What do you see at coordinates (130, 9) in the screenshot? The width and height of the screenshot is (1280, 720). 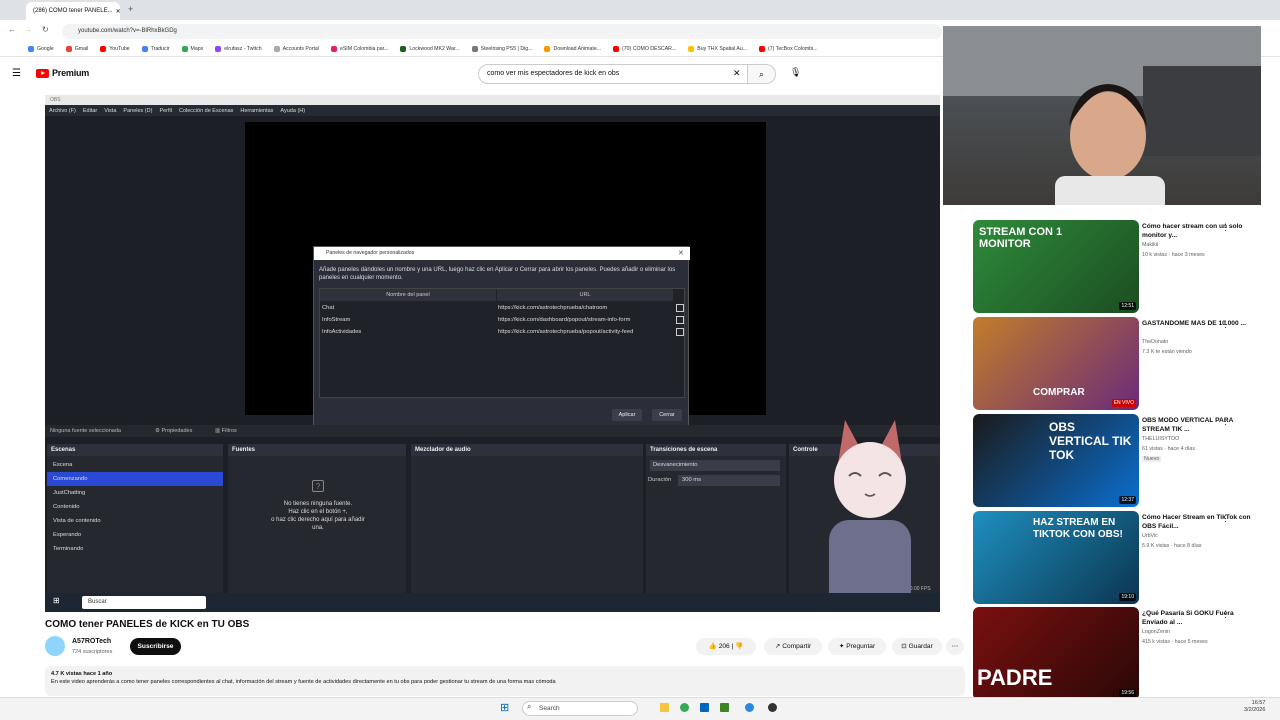 I see `new-tab-icon: +` at bounding box center [130, 9].